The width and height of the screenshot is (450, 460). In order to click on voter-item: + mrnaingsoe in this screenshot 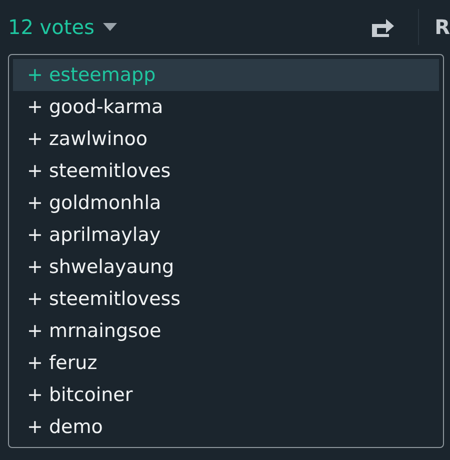, I will do `click(226, 331)`.